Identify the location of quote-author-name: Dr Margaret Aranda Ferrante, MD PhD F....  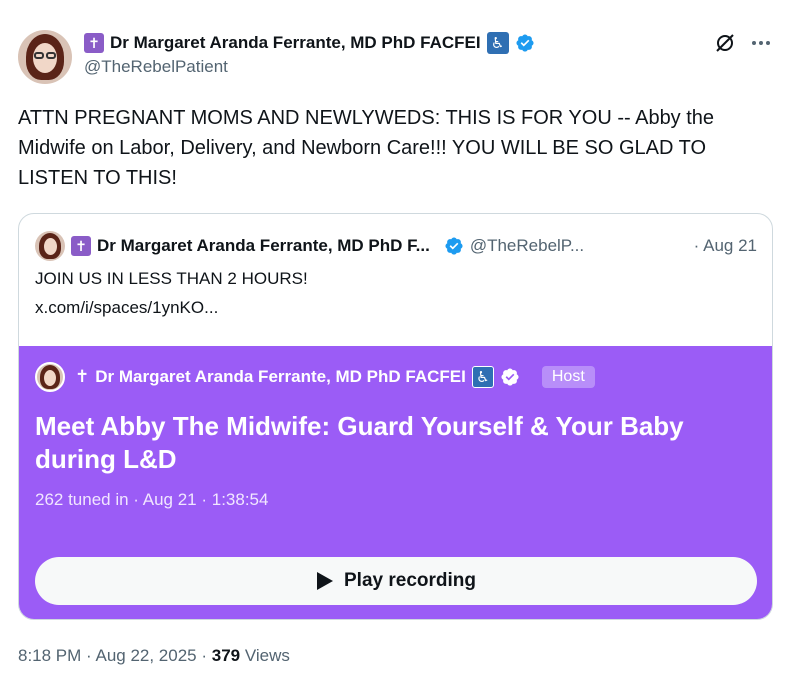
(263, 246).